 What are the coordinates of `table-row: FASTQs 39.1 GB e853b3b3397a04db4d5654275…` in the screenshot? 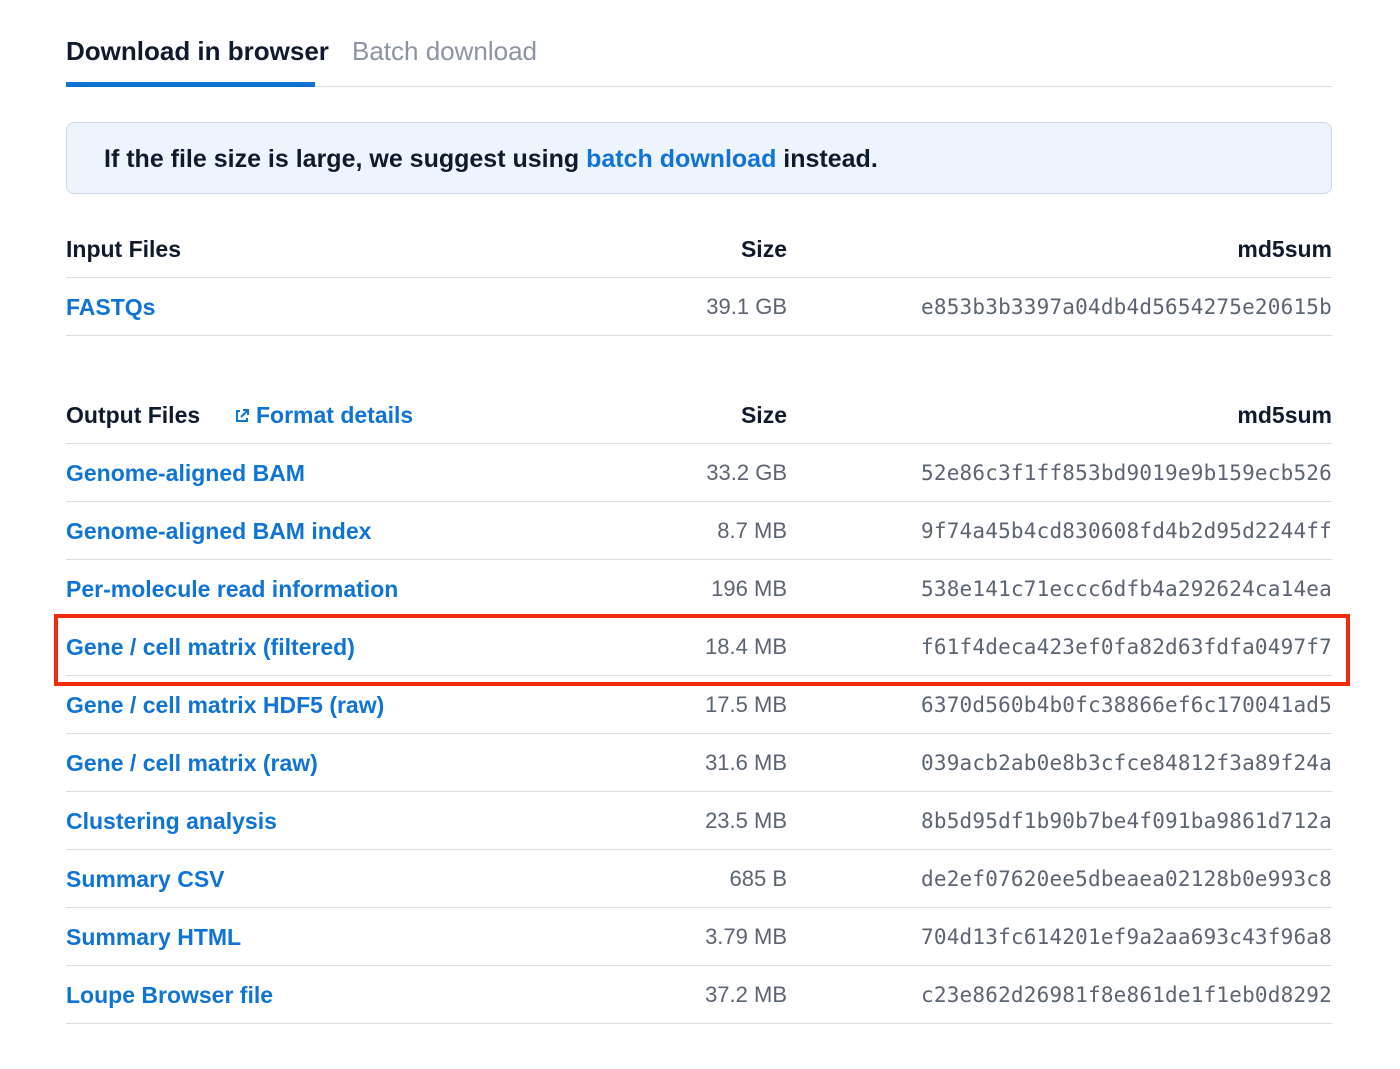 It's located at (699, 307).